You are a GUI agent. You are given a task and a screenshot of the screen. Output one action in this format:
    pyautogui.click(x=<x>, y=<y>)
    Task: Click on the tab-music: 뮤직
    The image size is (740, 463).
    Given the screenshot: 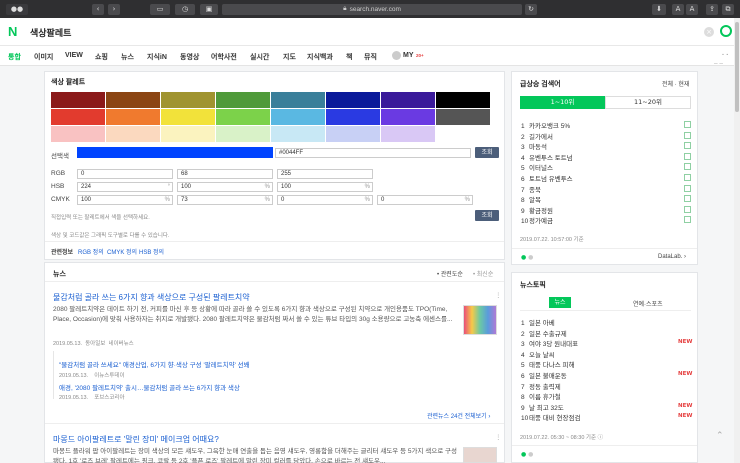 What is the action you would take?
    pyautogui.click(x=370, y=57)
    